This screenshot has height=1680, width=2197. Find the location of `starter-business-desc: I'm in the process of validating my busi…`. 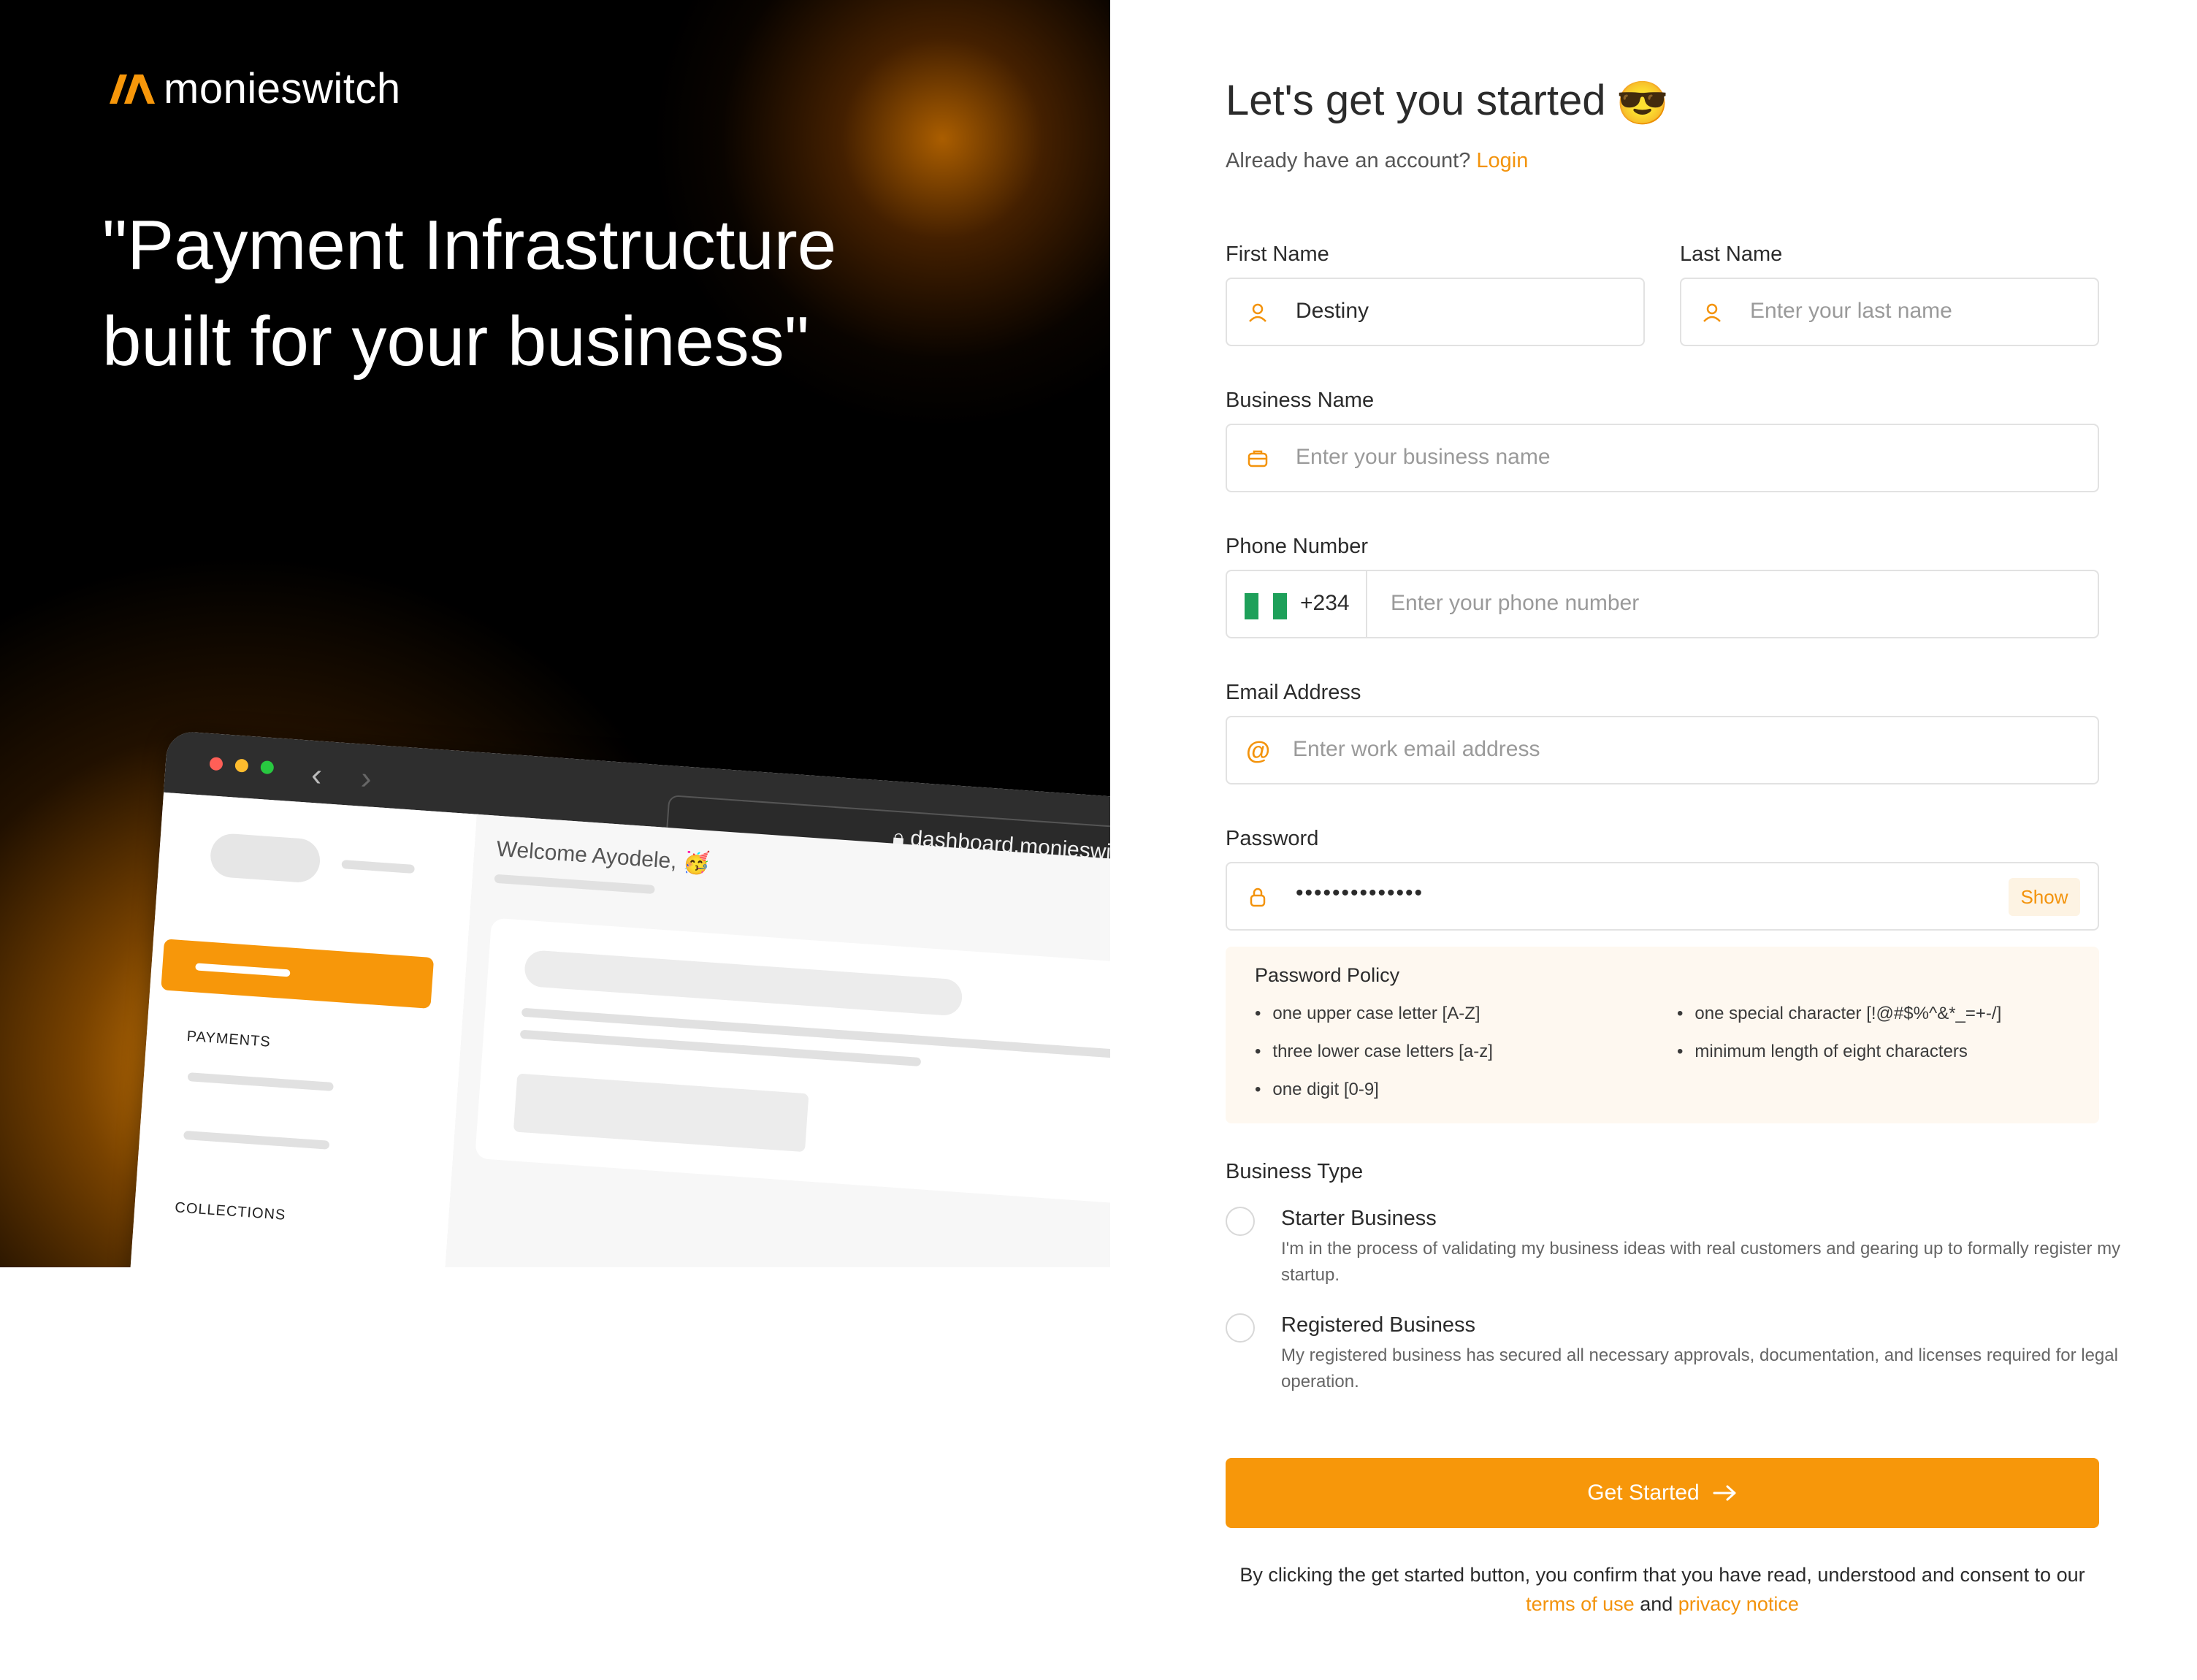

starter-business-desc: I'm in the process of validating my busi… is located at coordinates (1701, 1262).